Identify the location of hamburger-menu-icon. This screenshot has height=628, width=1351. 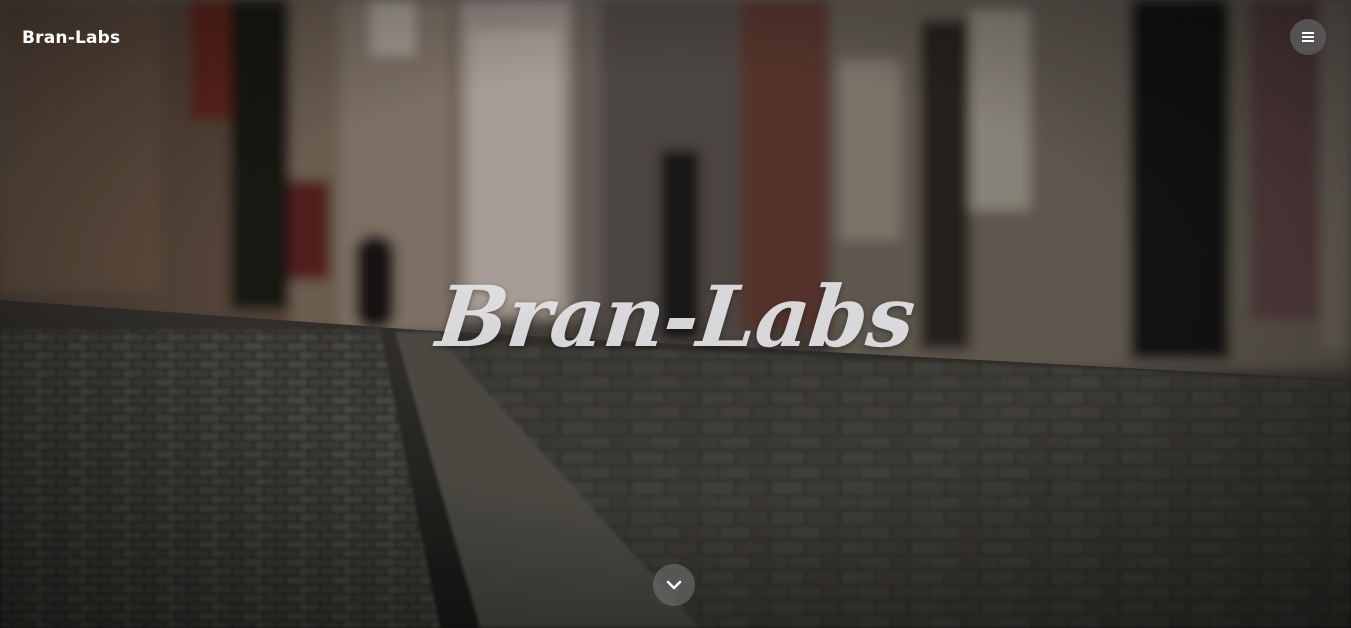
(1308, 37).